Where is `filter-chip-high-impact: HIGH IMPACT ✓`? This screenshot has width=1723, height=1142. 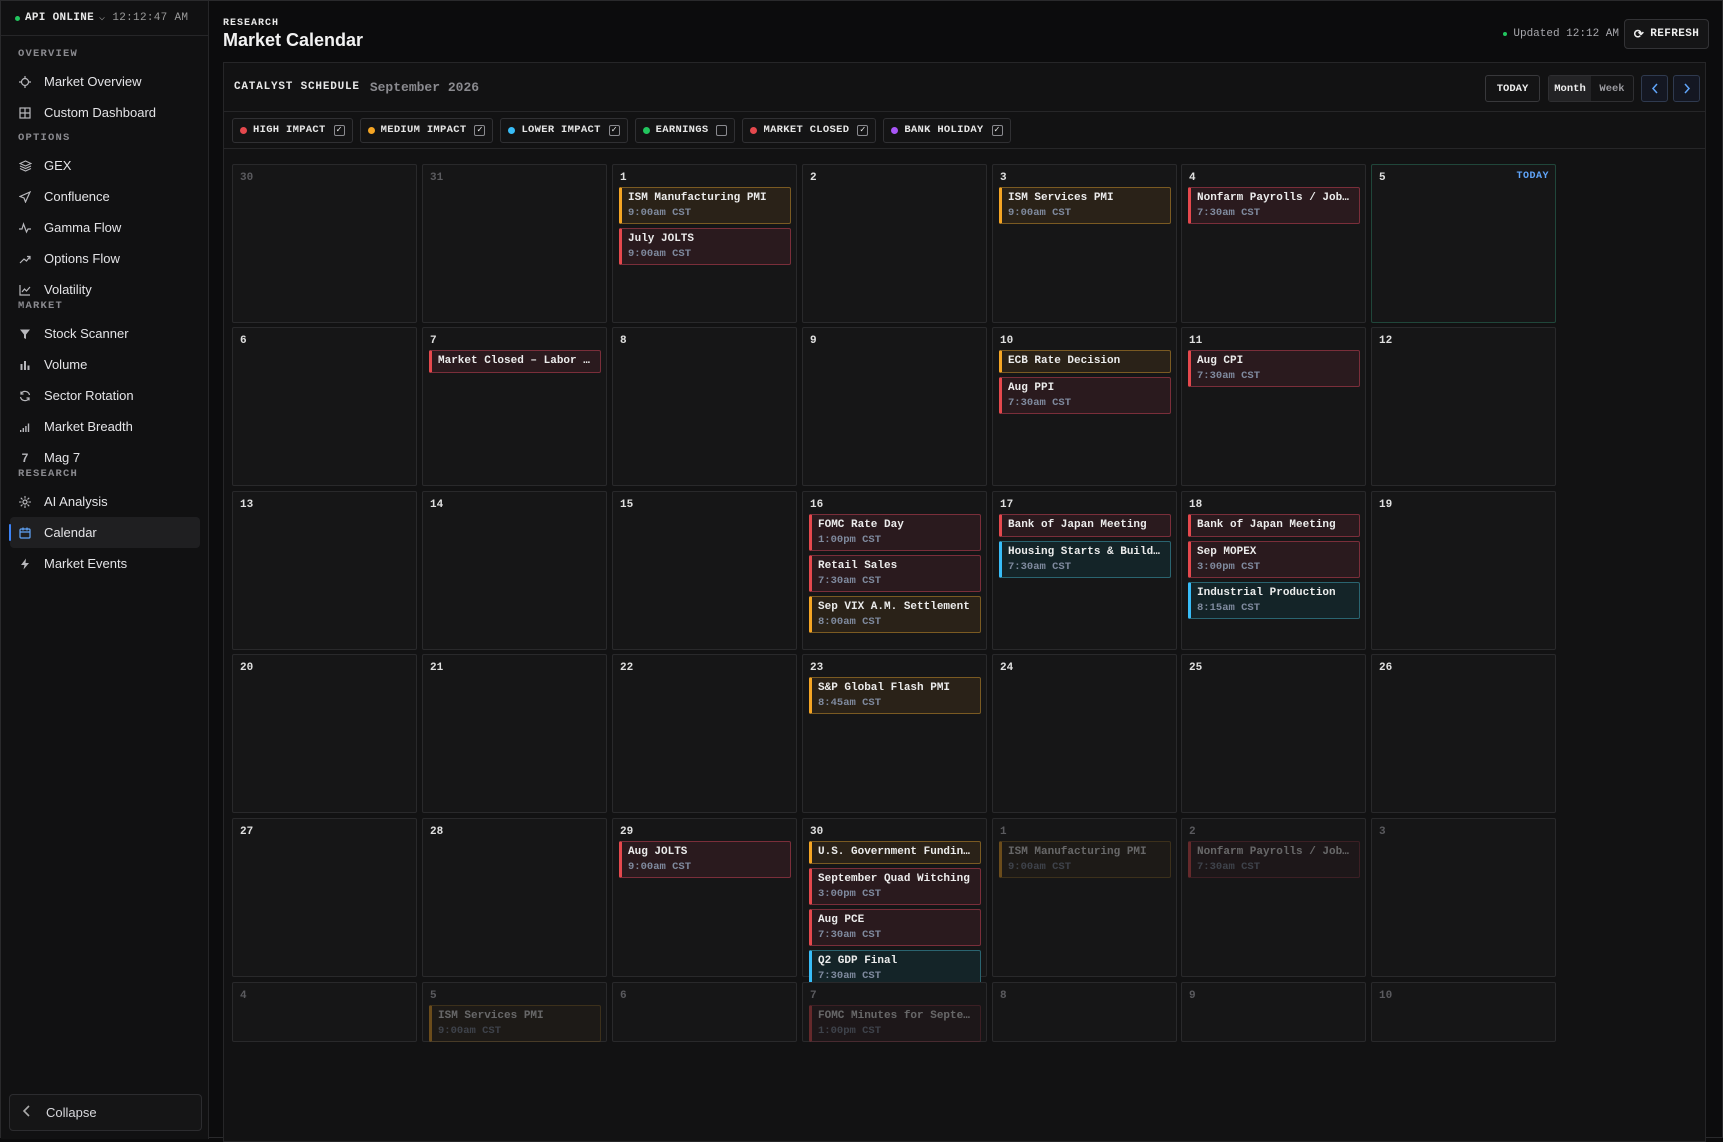 filter-chip-high-impact: HIGH IMPACT ✓ is located at coordinates (292, 130).